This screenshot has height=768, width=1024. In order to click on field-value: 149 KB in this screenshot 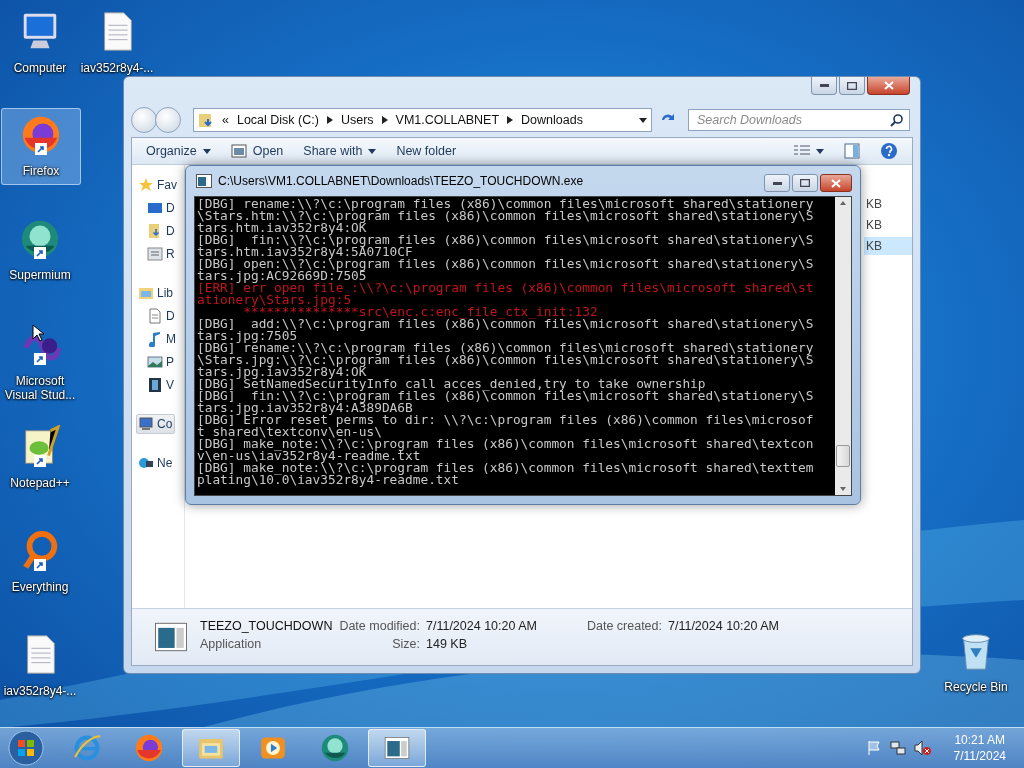, I will do `click(447, 645)`.